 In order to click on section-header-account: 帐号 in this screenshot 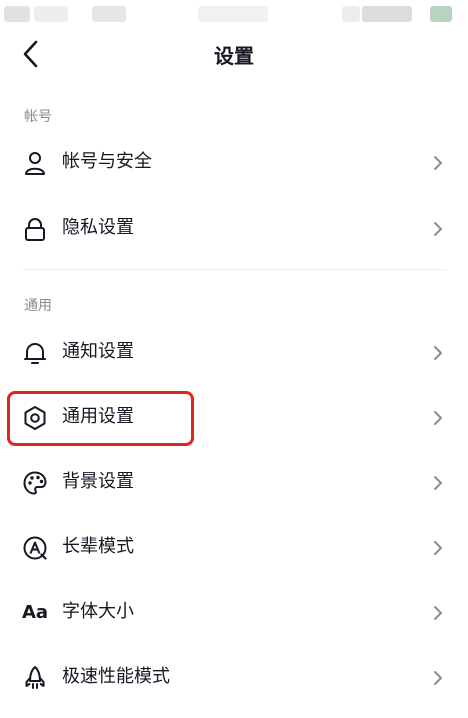, I will do `click(38, 117)`.